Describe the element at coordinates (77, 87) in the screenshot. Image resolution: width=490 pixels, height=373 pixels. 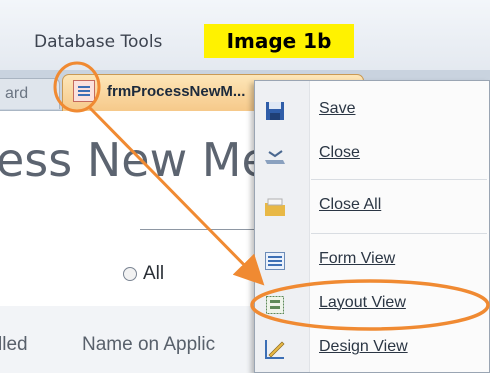
I see `highlight-circle-tab-icon` at that location.